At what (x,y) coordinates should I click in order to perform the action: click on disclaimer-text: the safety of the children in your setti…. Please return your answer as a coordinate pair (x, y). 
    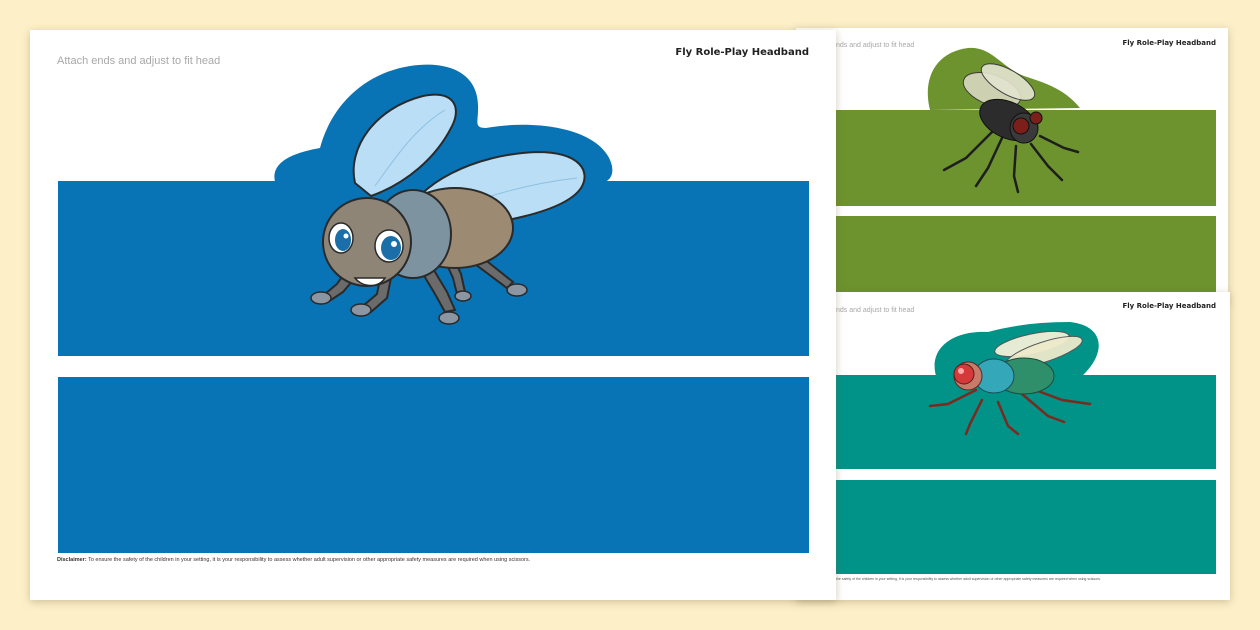
    Looking at the image, I should click on (968, 579).